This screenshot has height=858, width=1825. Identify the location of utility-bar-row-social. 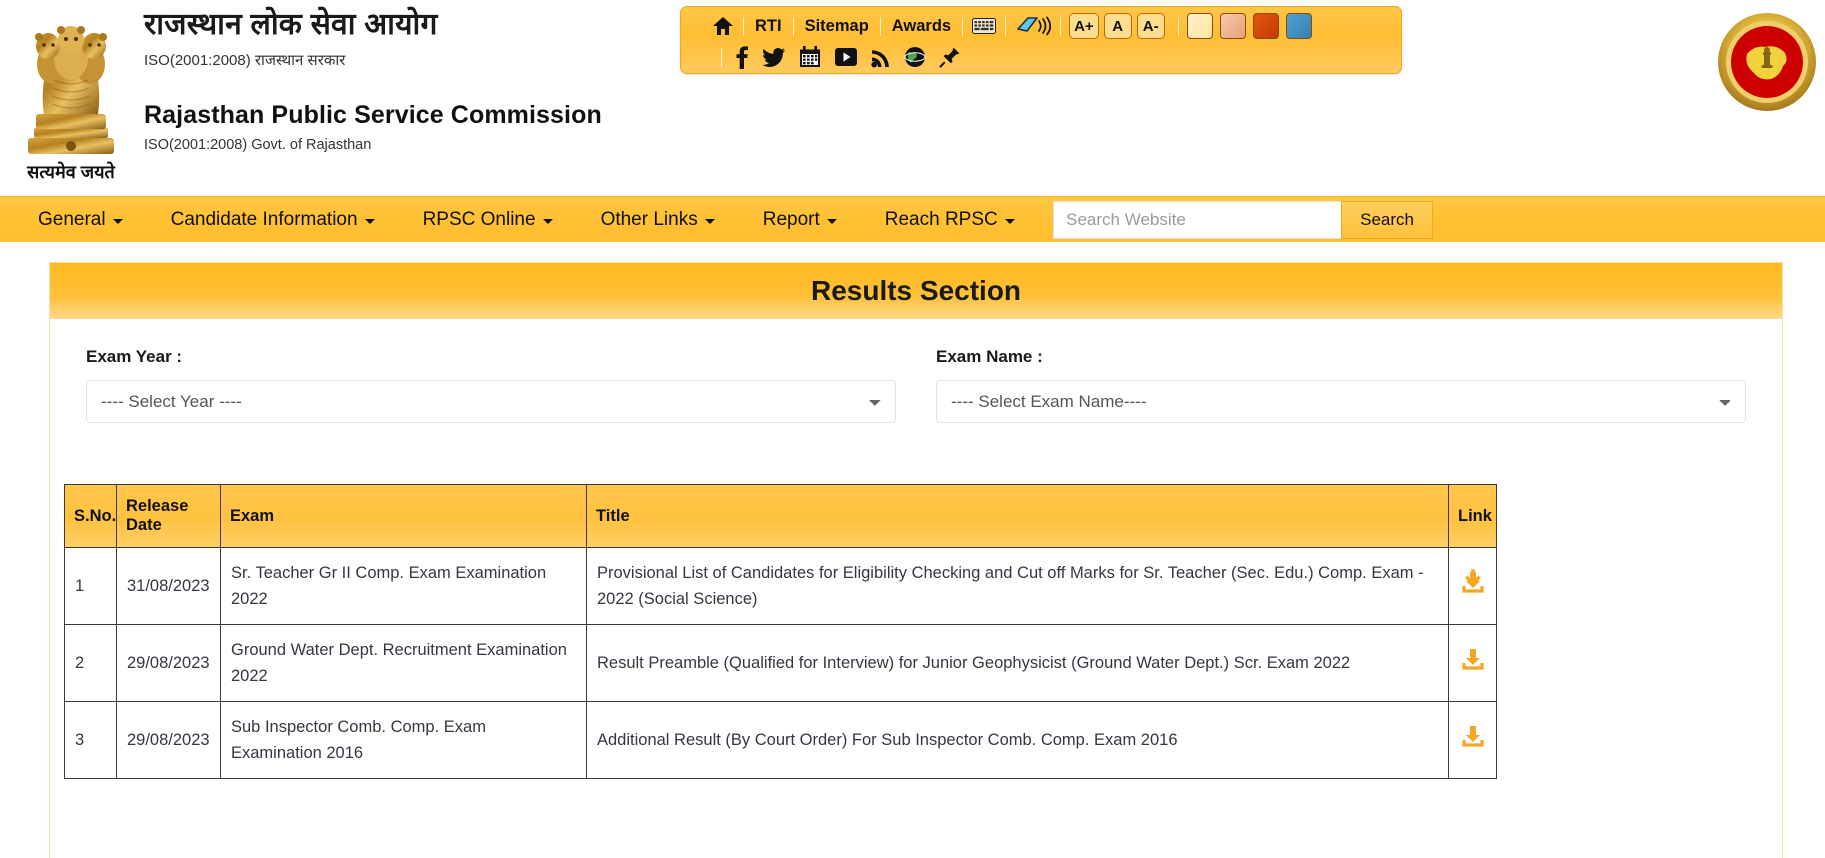
(1047, 57).